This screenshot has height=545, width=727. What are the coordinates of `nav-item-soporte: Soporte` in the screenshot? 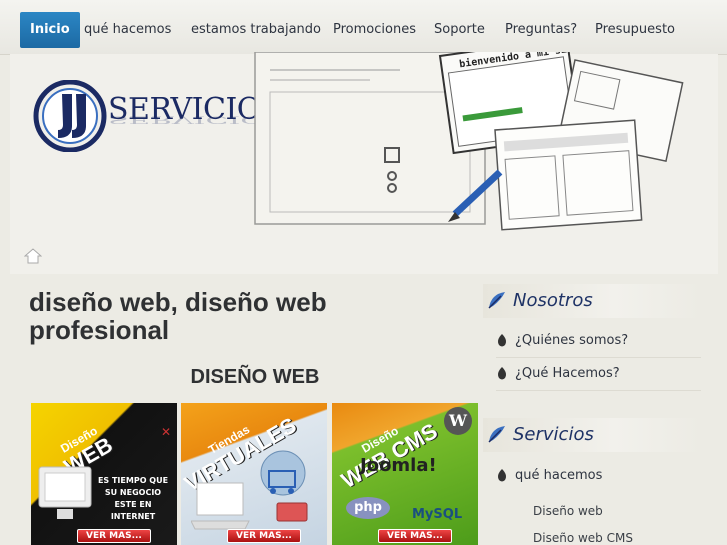 It's located at (459, 30).